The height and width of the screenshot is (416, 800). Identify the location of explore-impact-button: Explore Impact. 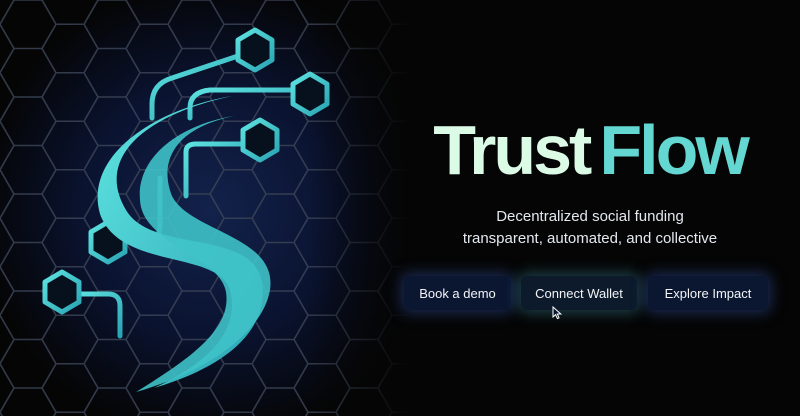
(708, 293).